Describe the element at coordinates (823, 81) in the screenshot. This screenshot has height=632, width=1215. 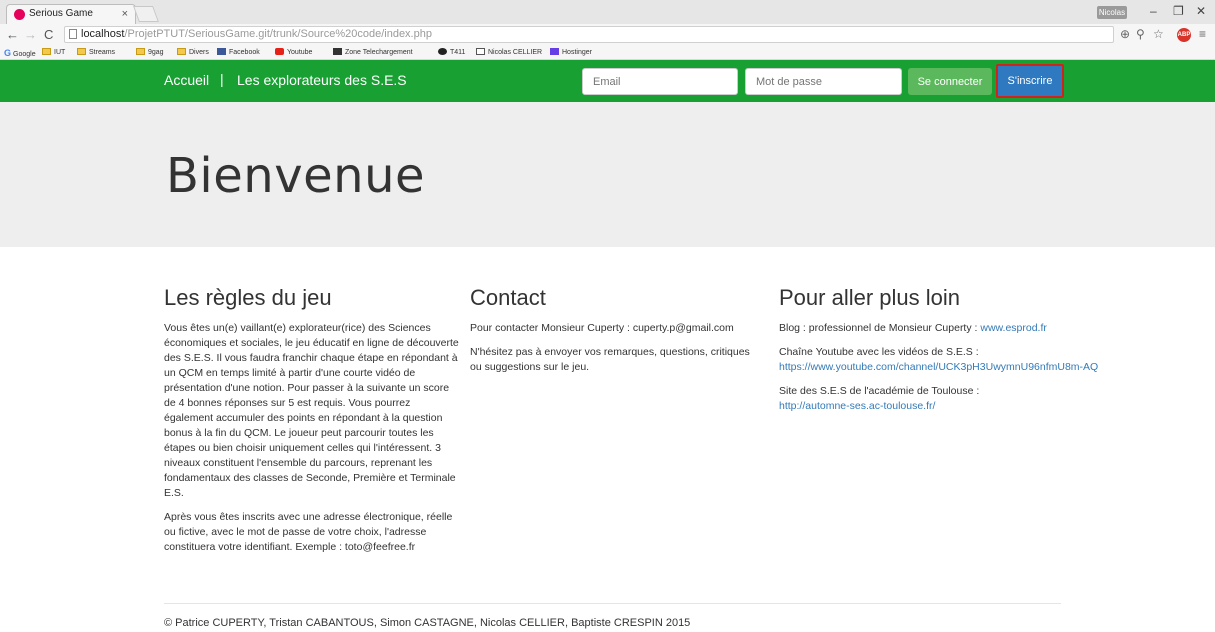
I see `password-input` at that location.